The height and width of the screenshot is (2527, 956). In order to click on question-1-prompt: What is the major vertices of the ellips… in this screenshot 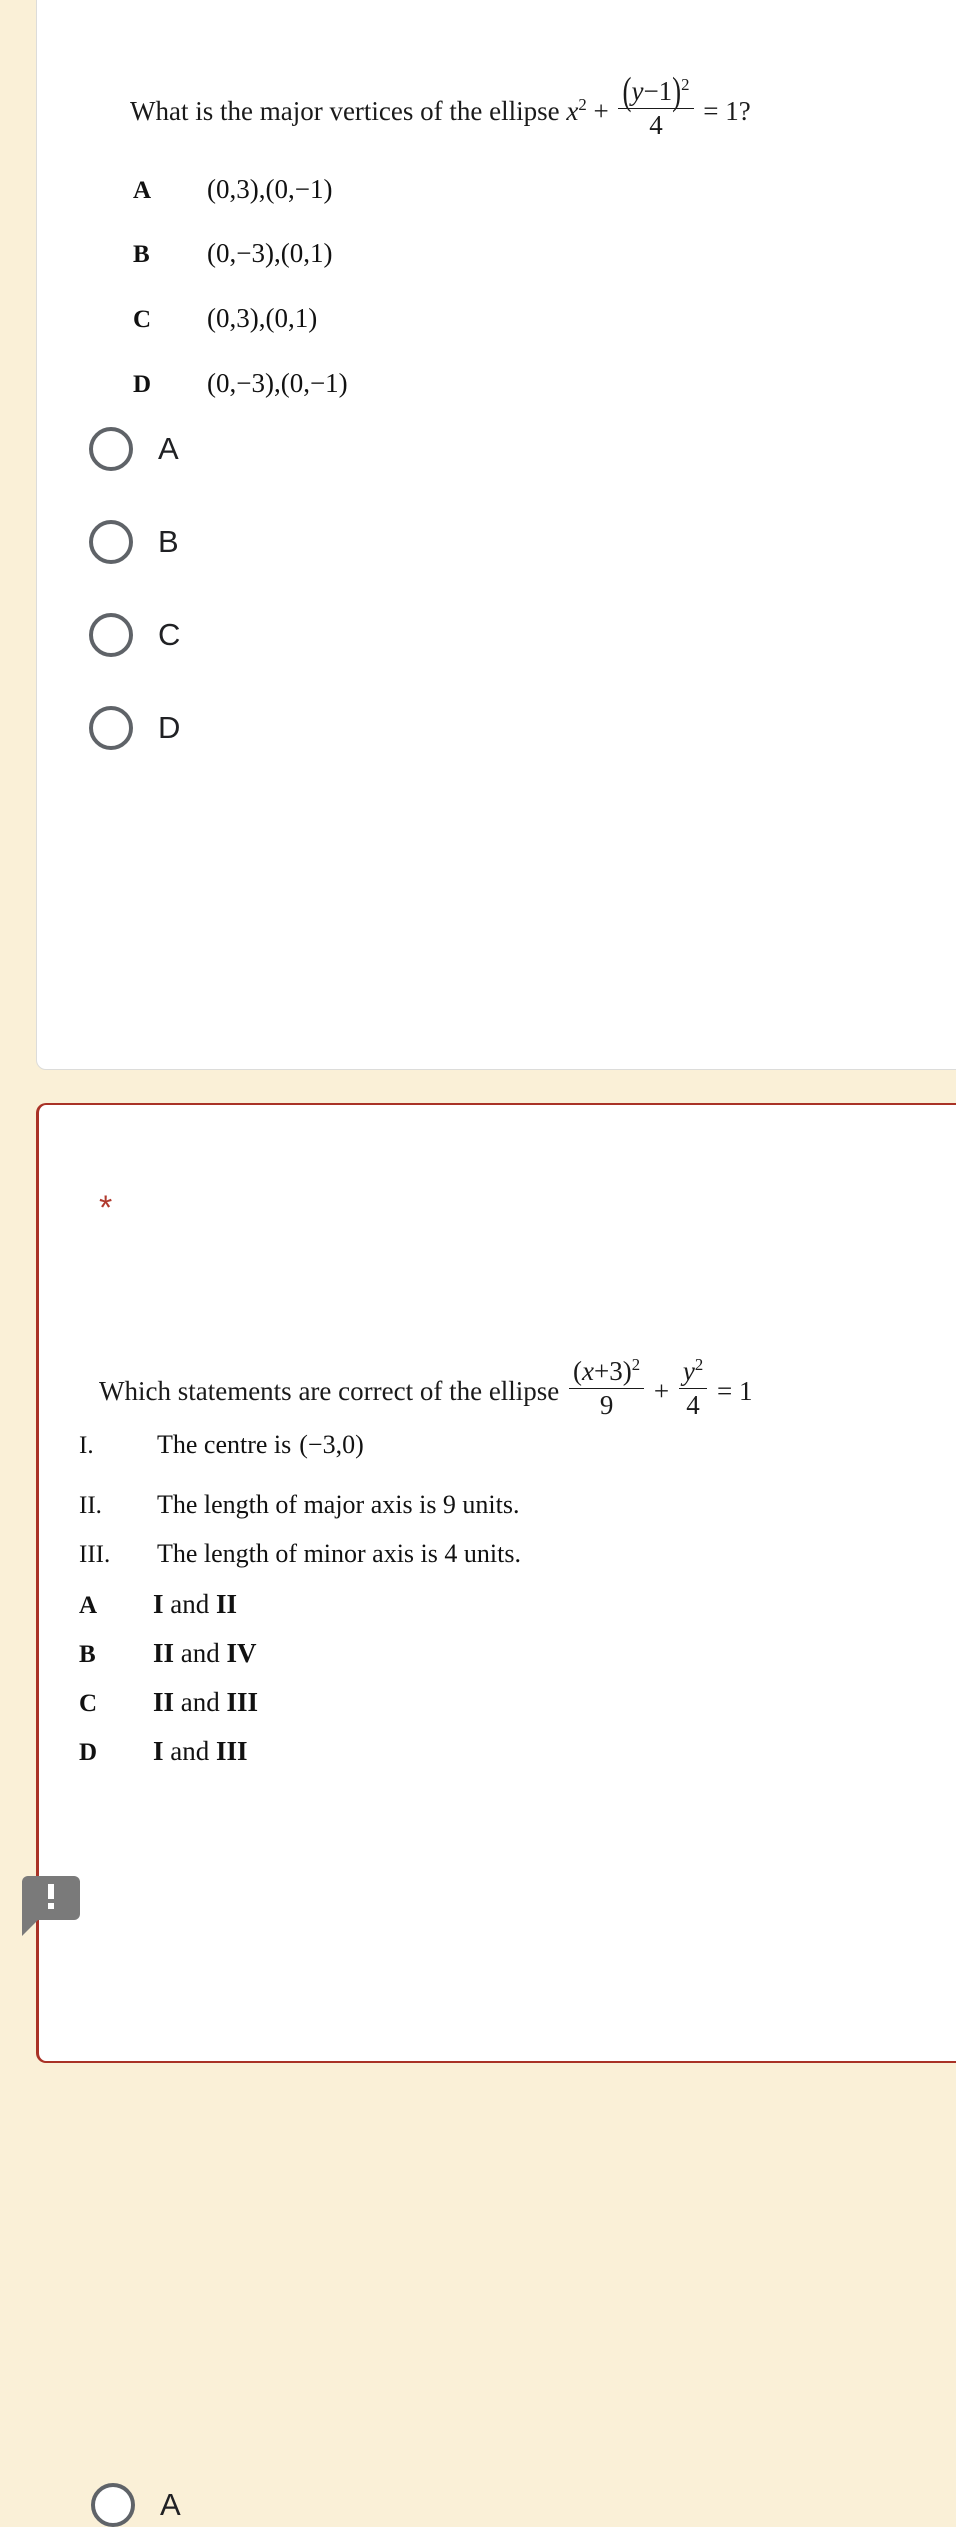, I will do `click(440, 105)`.